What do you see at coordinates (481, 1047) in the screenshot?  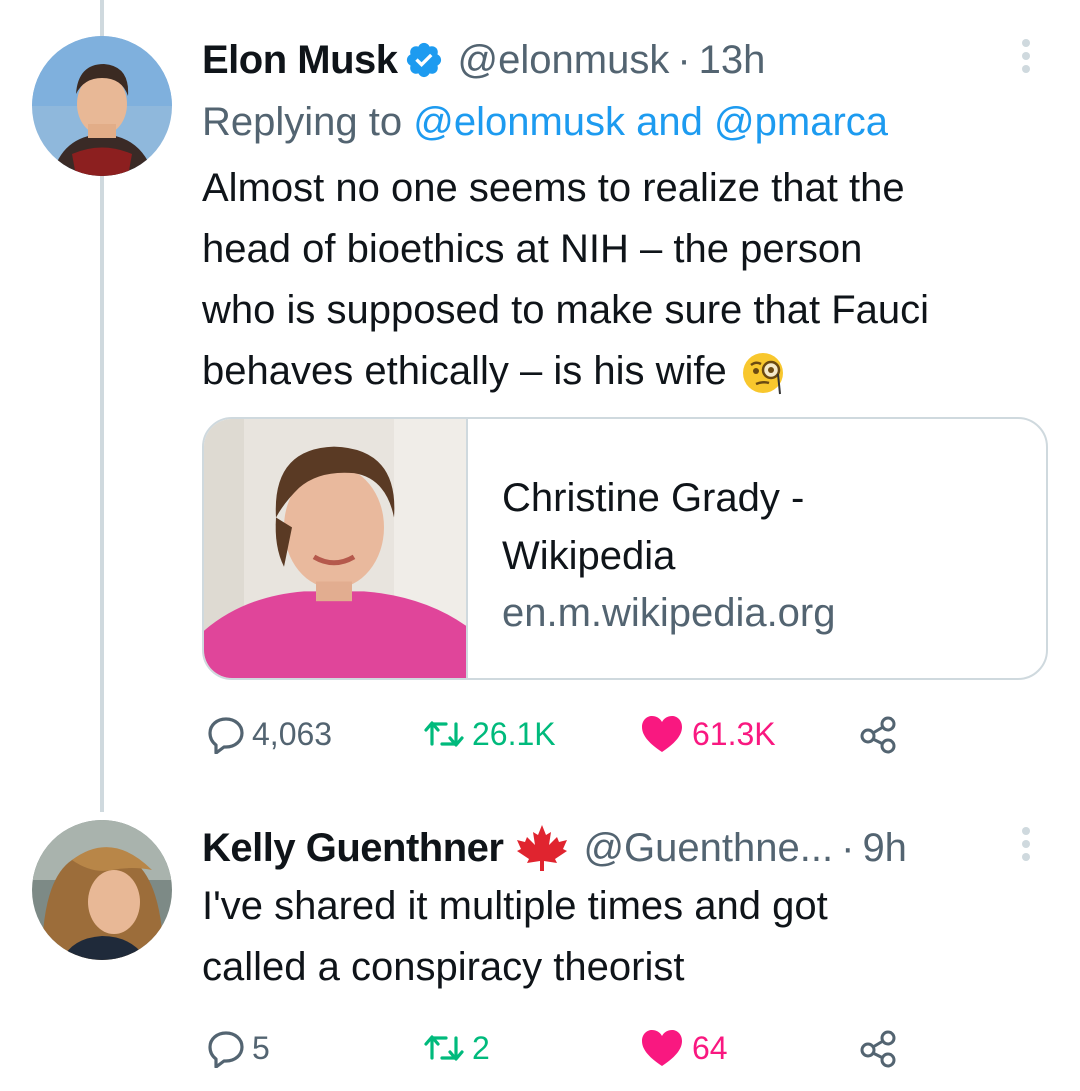 I see `retweet-count: 2` at bounding box center [481, 1047].